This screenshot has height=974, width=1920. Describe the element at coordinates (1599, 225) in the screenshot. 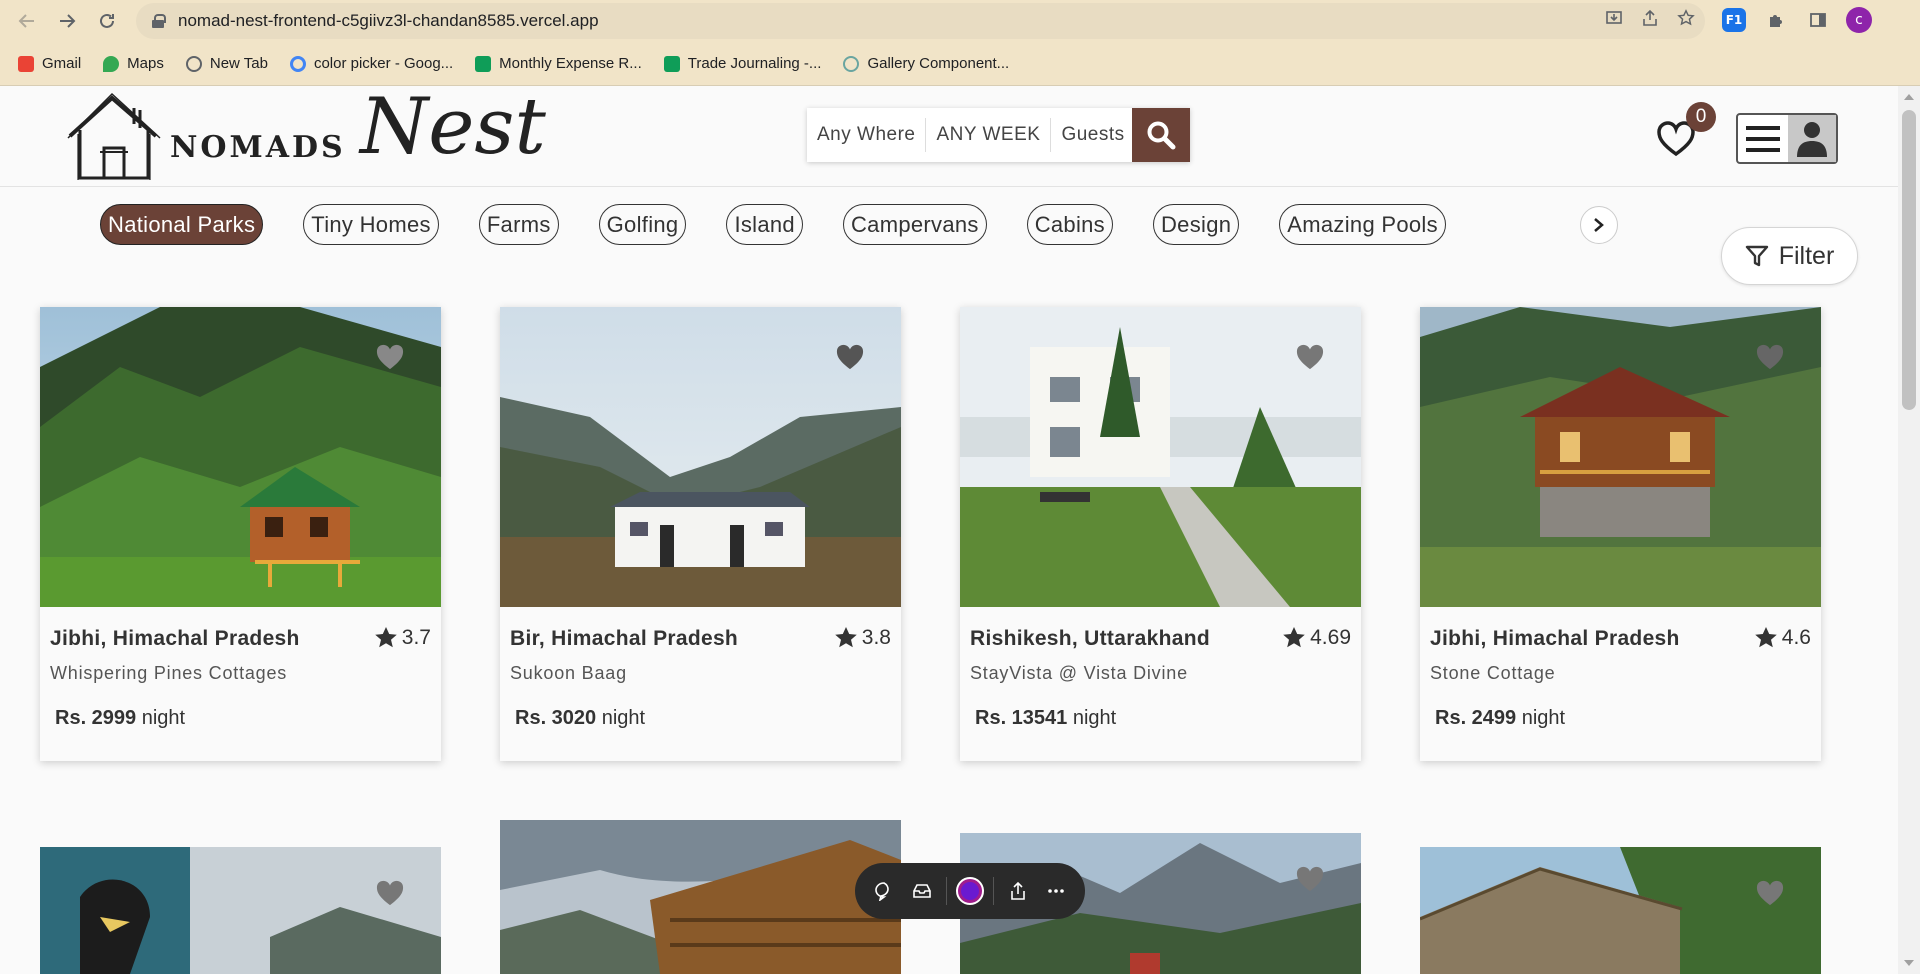

I see `category-next-button` at that location.